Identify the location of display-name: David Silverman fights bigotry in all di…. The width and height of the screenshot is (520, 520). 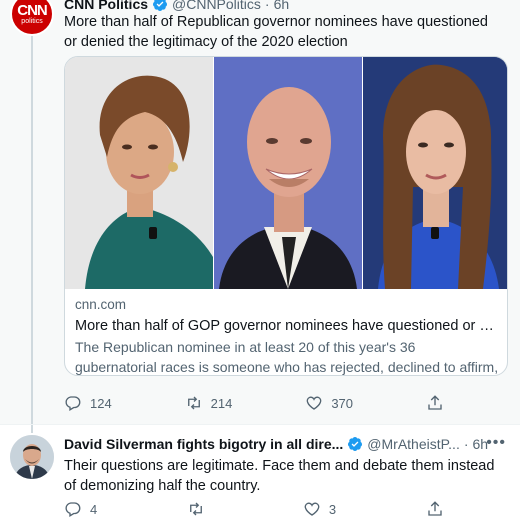
(203, 444).